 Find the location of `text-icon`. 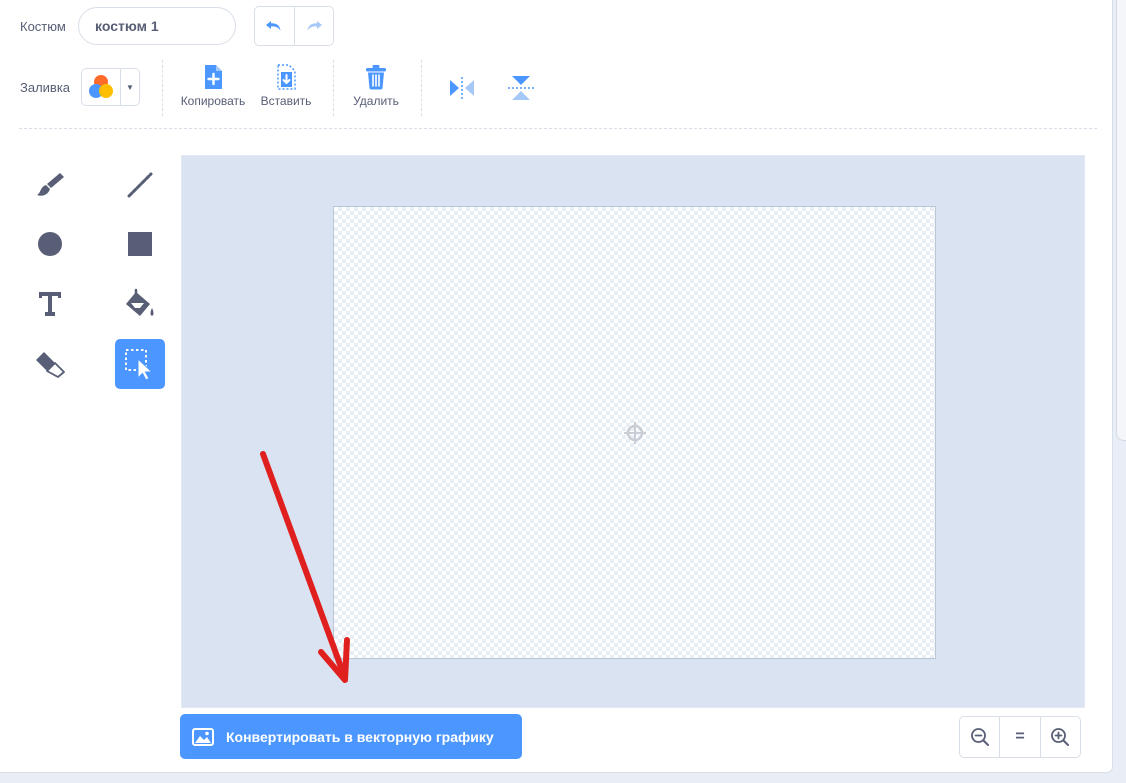

text-icon is located at coordinates (50, 304).